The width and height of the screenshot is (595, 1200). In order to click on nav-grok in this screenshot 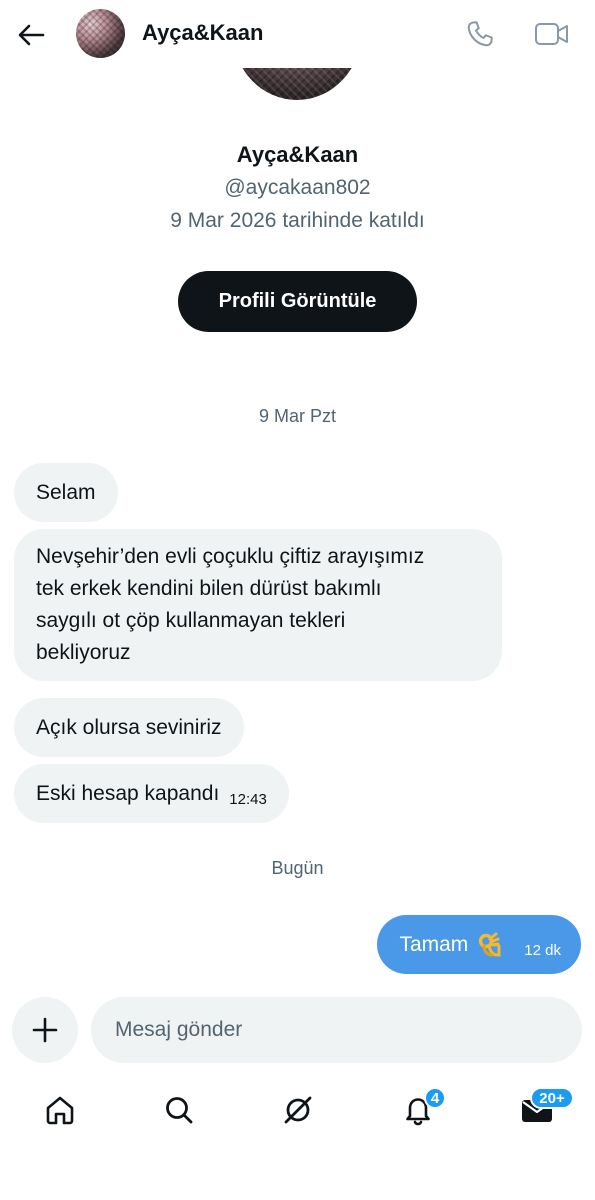, I will do `click(298, 1110)`.